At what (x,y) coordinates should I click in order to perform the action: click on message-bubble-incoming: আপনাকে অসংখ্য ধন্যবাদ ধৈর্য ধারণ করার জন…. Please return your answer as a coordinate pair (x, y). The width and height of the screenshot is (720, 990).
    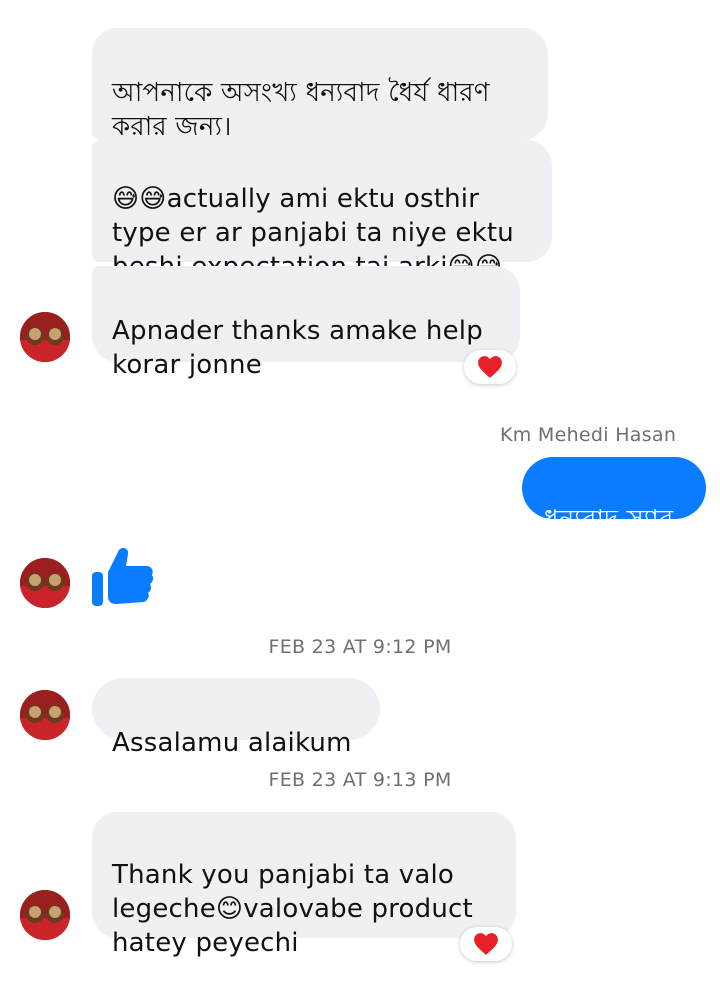
    Looking at the image, I should click on (320, 85).